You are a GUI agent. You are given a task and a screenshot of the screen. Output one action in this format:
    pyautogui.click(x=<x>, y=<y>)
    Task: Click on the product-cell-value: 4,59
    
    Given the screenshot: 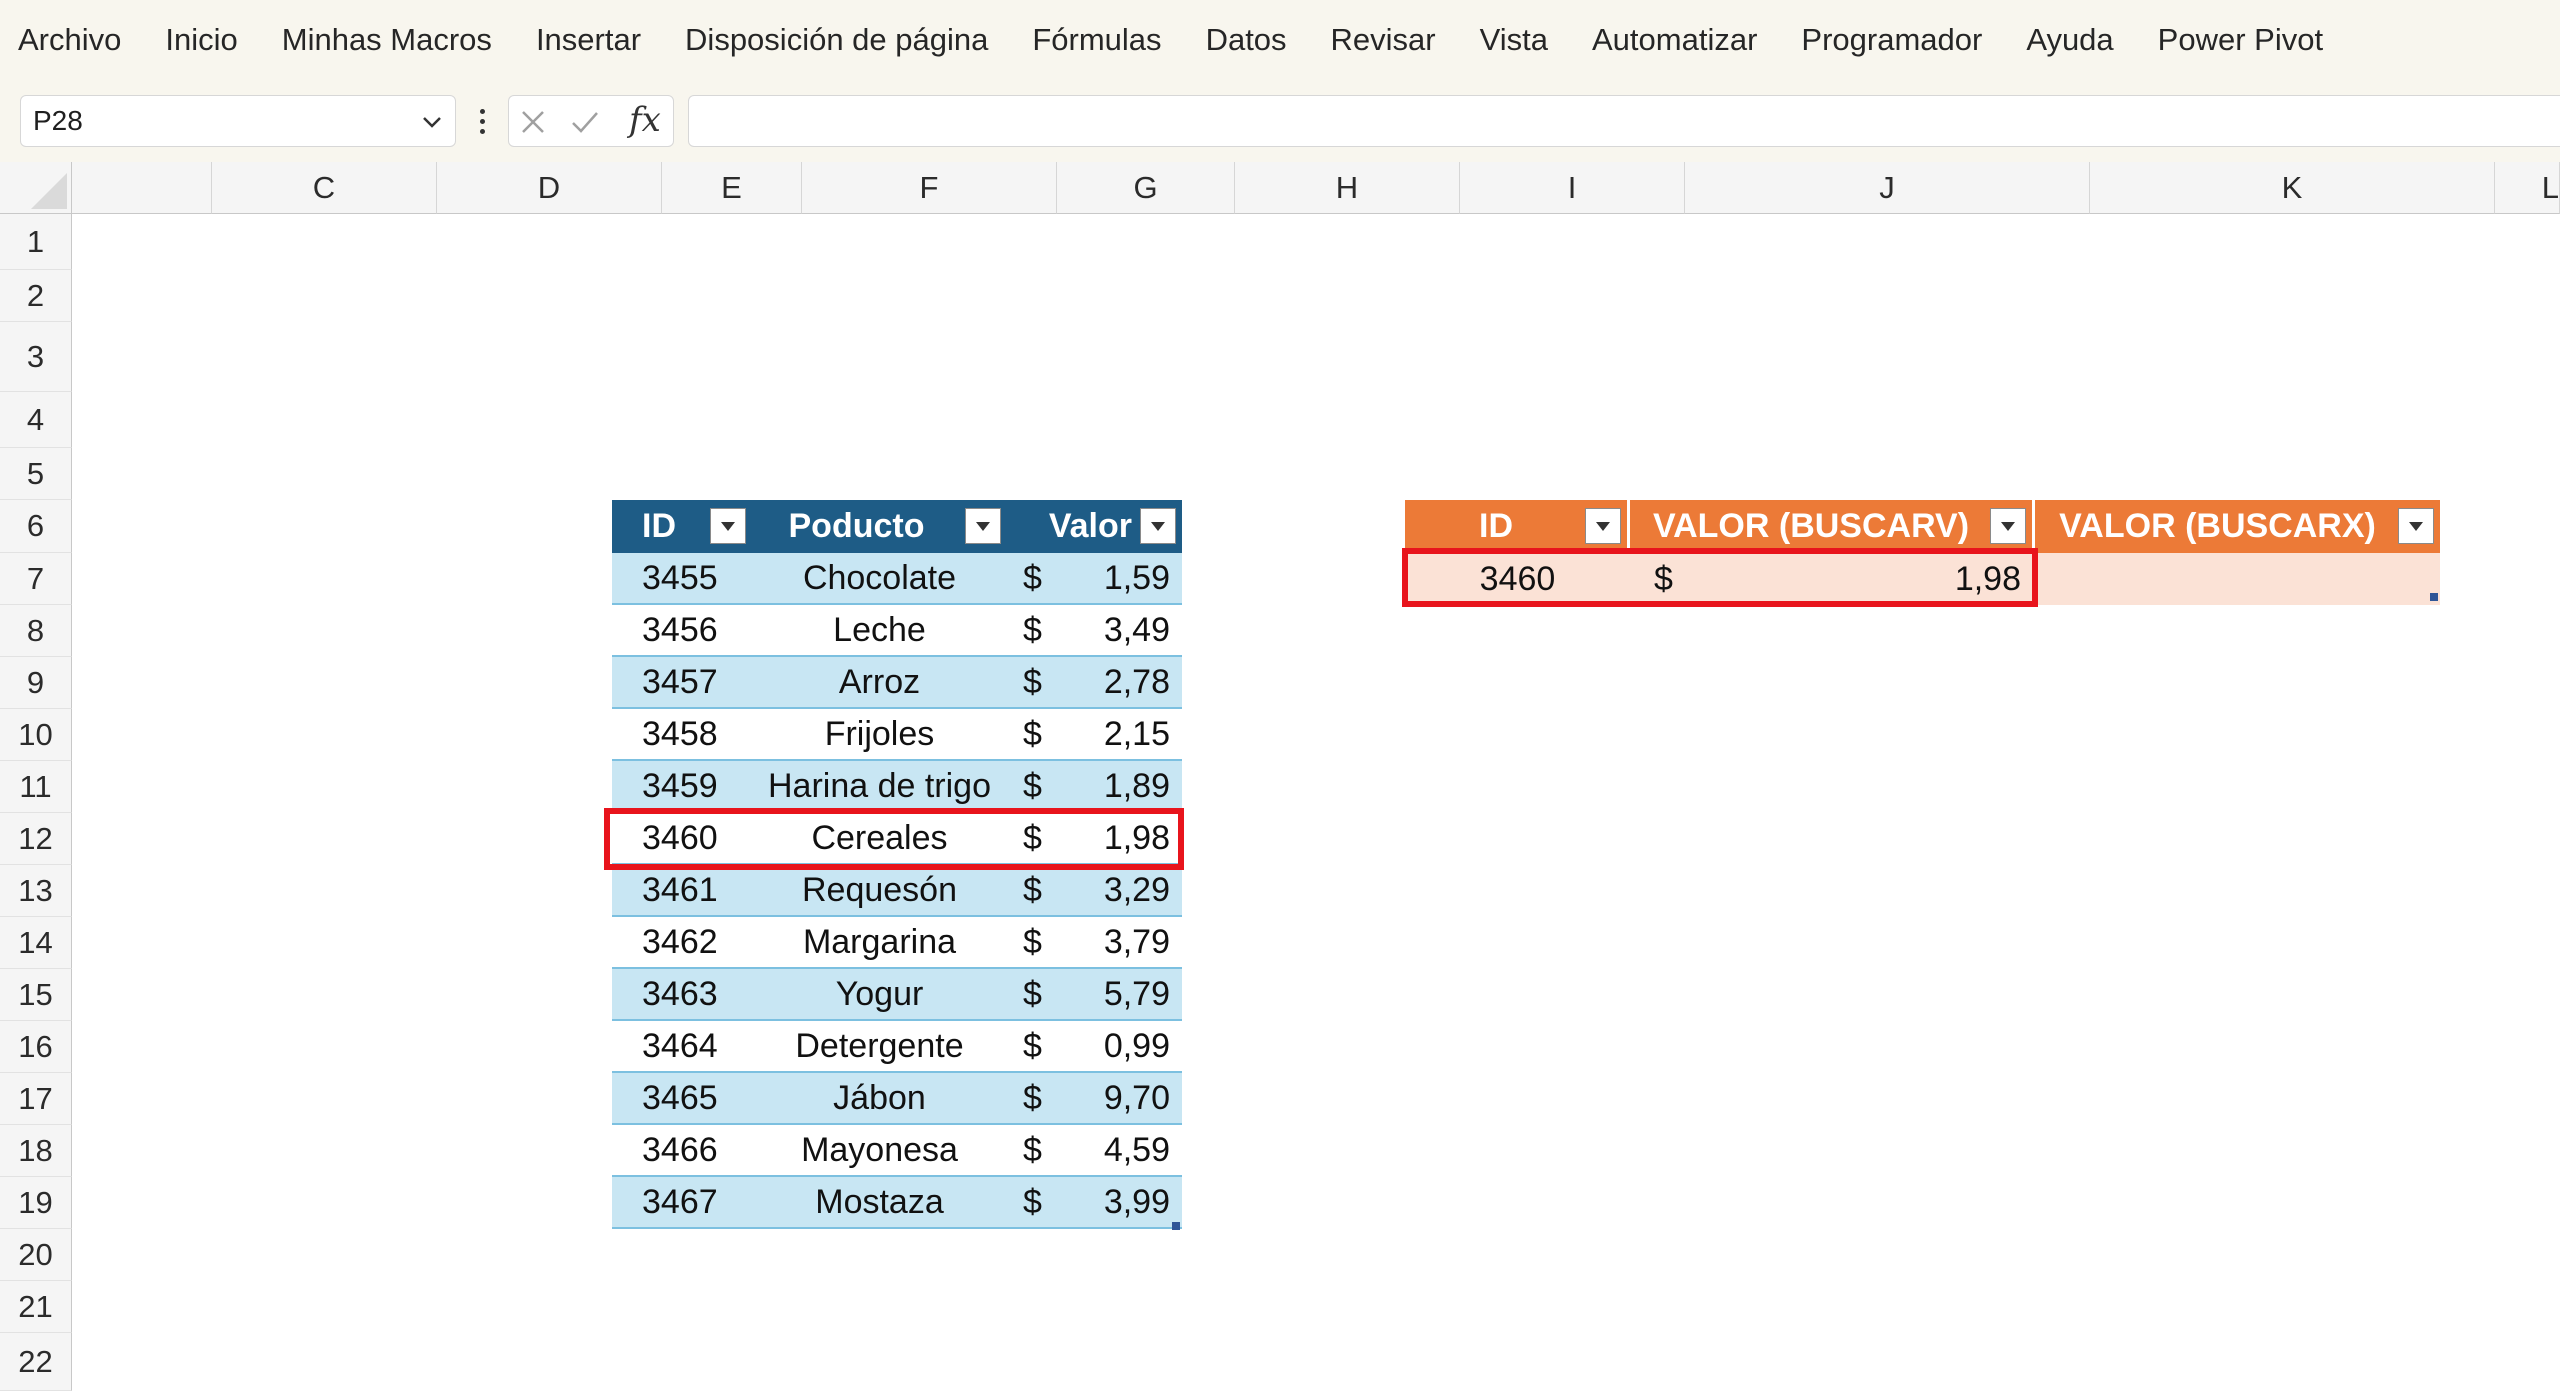 What is the action you would take?
    pyautogui.click(x=1114, y=1151)
    